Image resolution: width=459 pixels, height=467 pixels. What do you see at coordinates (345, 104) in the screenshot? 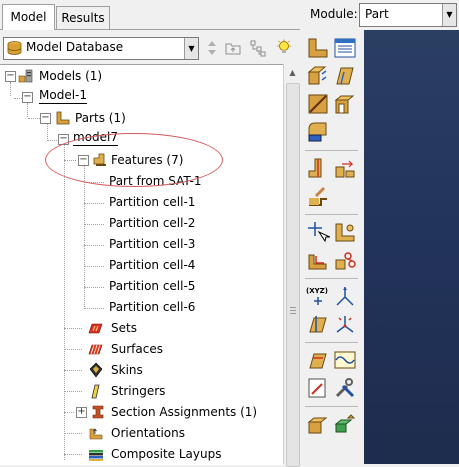
I see `create-cut-icon` at bounding box center [345, 104].